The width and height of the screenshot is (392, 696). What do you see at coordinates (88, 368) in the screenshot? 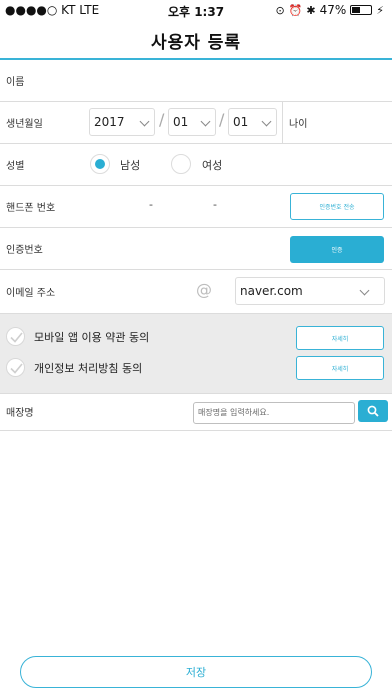
I see `privacy-label: 개인정보 처리방침 동의` at bounding box center [88, 368].